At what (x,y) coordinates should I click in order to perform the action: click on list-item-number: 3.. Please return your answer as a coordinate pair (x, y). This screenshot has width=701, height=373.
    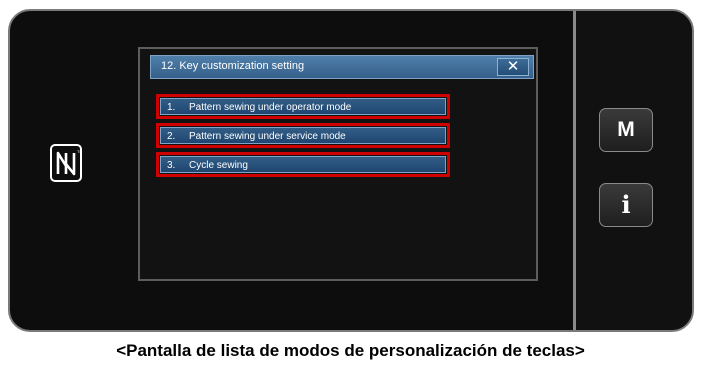
    Looking at the image, I should click on (171, 165).